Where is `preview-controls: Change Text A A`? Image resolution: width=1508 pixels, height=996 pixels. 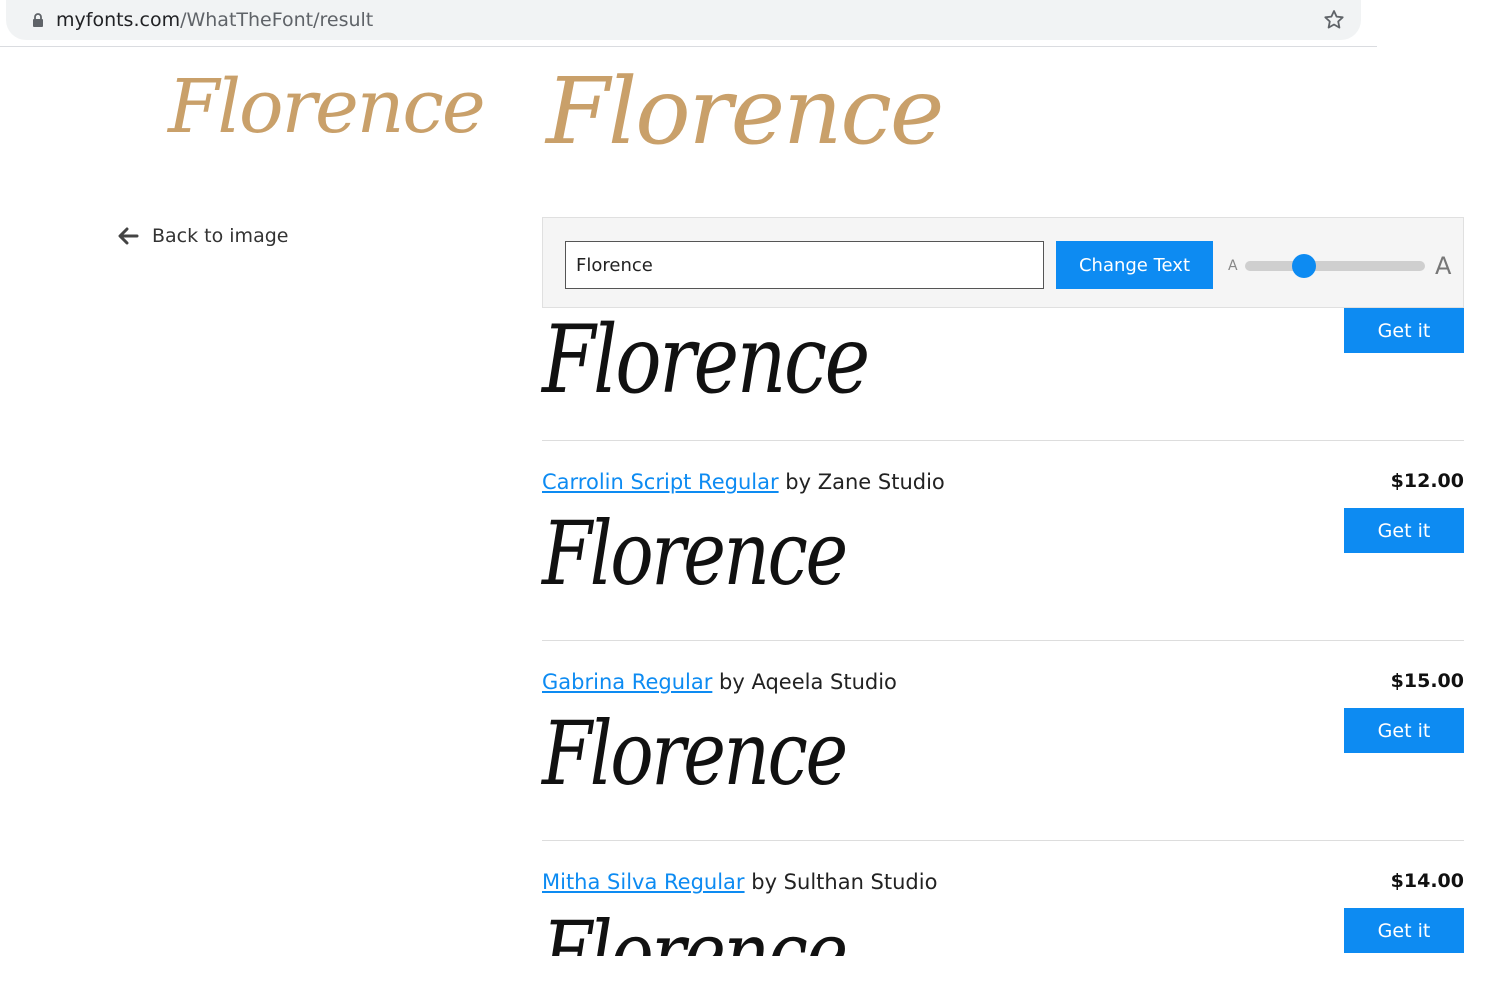
preview-controls: Change Text A A is located at coordinates (1003, 262).